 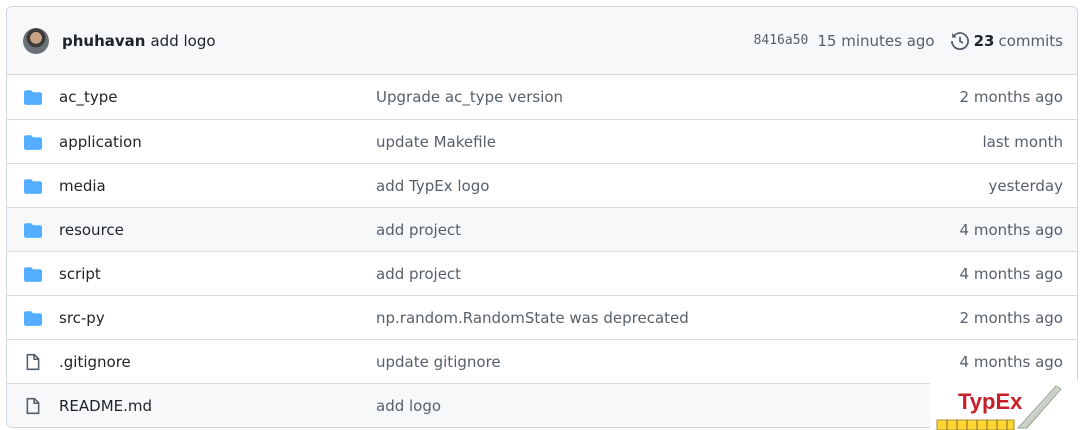 What do you see at coordinates (217, 186) in the screenshot?
I see `file-name-link: media` at bounding box center [217, 186].